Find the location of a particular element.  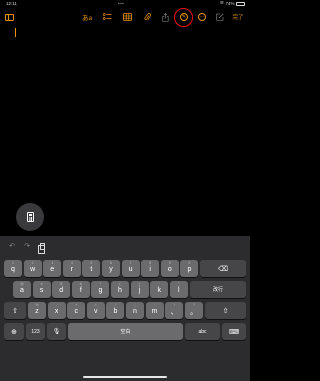

key-hint: 2 is located at coordinates (32, 263).